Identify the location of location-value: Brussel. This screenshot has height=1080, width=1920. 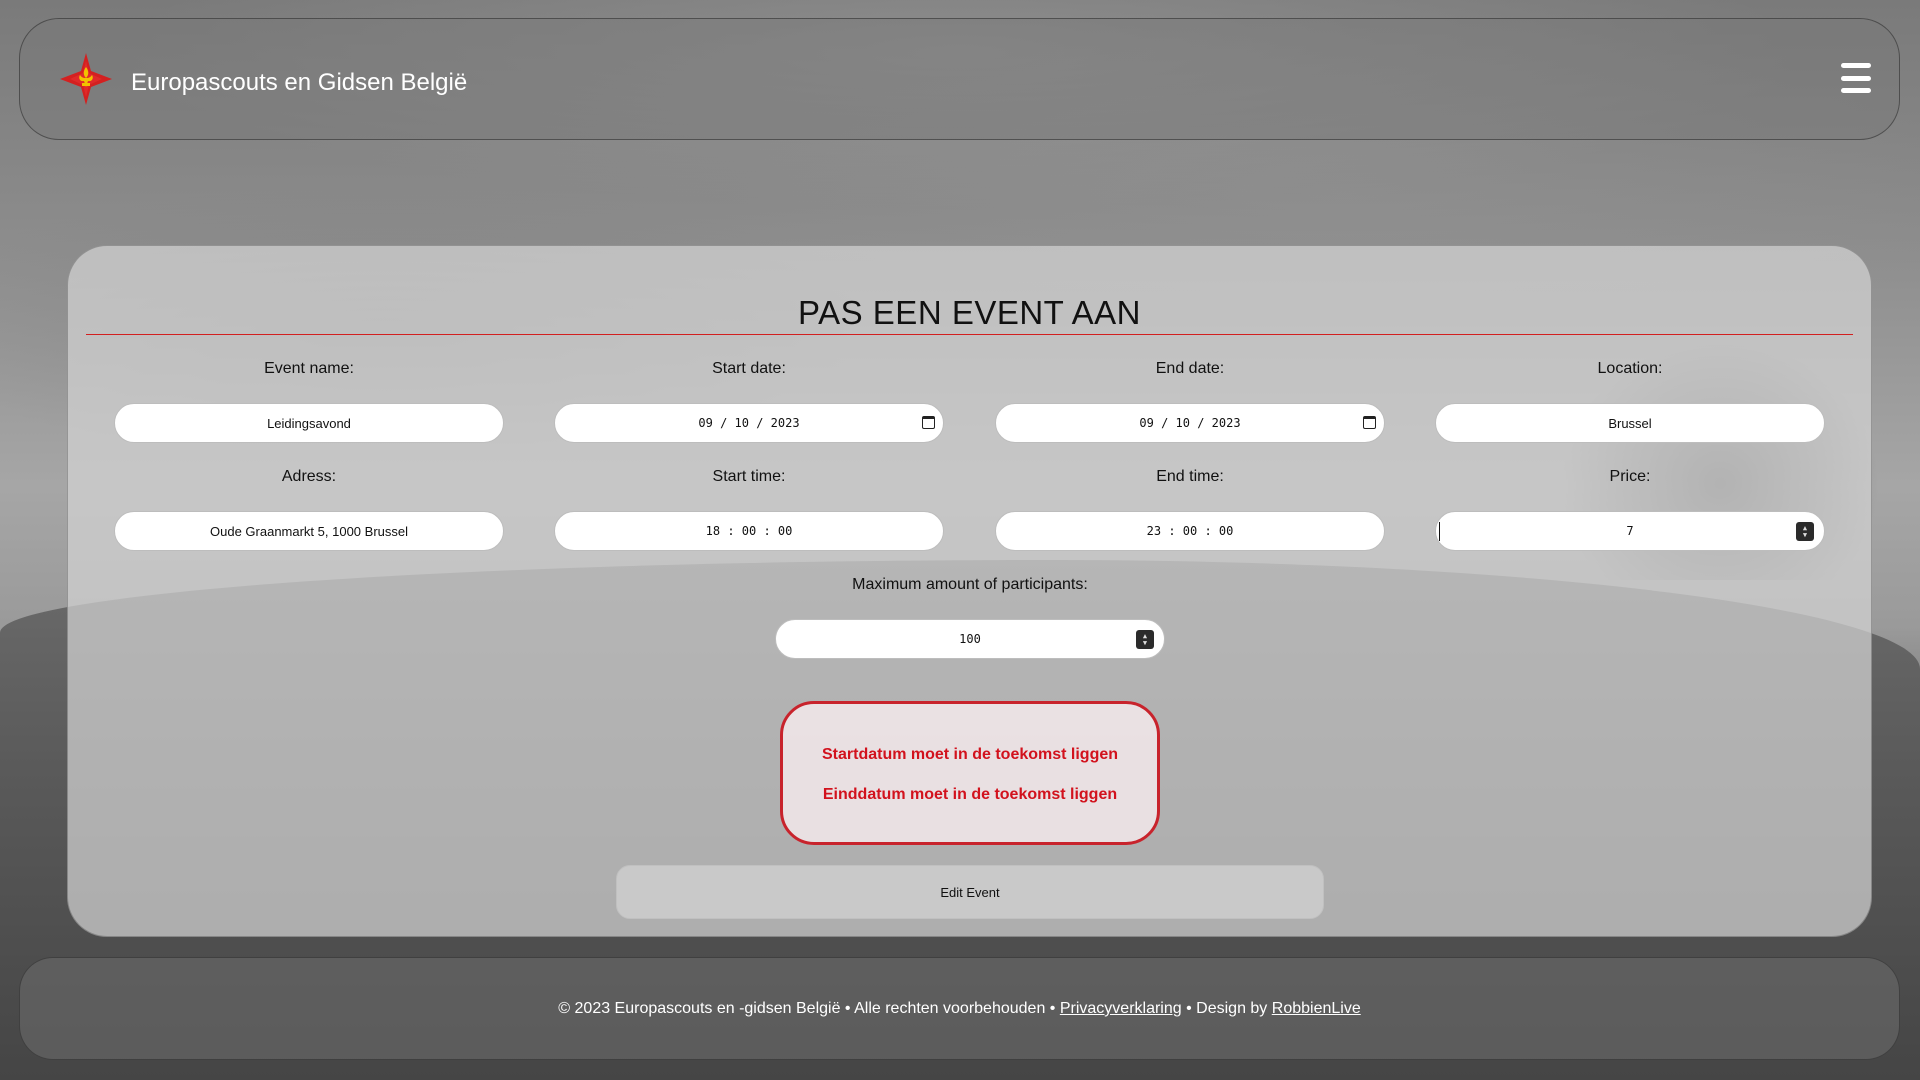
(1630, 423).